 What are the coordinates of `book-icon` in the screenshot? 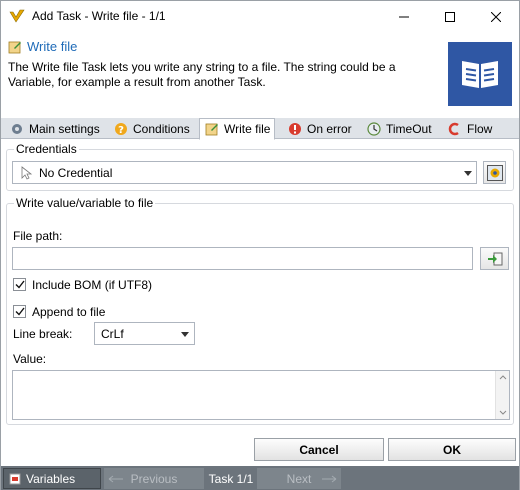 It's located at (480, 74).